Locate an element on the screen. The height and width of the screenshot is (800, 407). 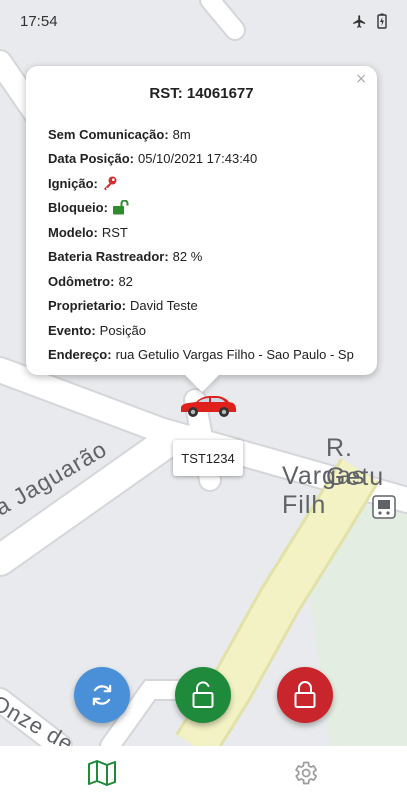
settings-tab is located at coordinates (305, 773).